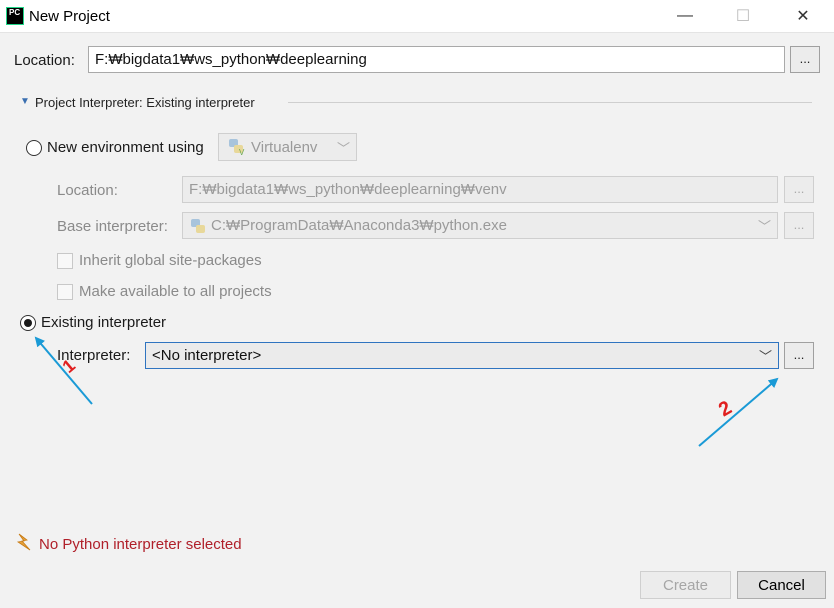 The width and height of the screenshot is (834, 608). What do you see at coordinates (24, 542) in the screenshot?
I see `warning-bolt-icon` at bounding box center [24, 542].